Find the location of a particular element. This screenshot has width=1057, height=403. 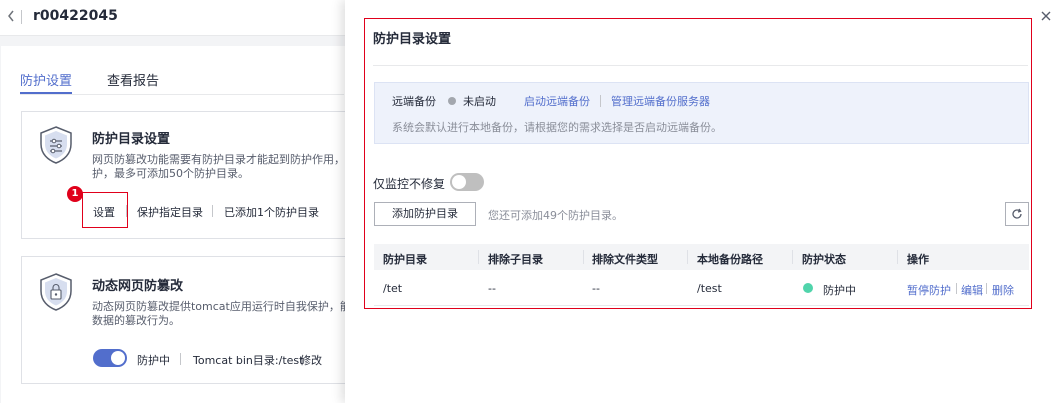

column-header: 防护状态 is located at coordinates (824, 259).